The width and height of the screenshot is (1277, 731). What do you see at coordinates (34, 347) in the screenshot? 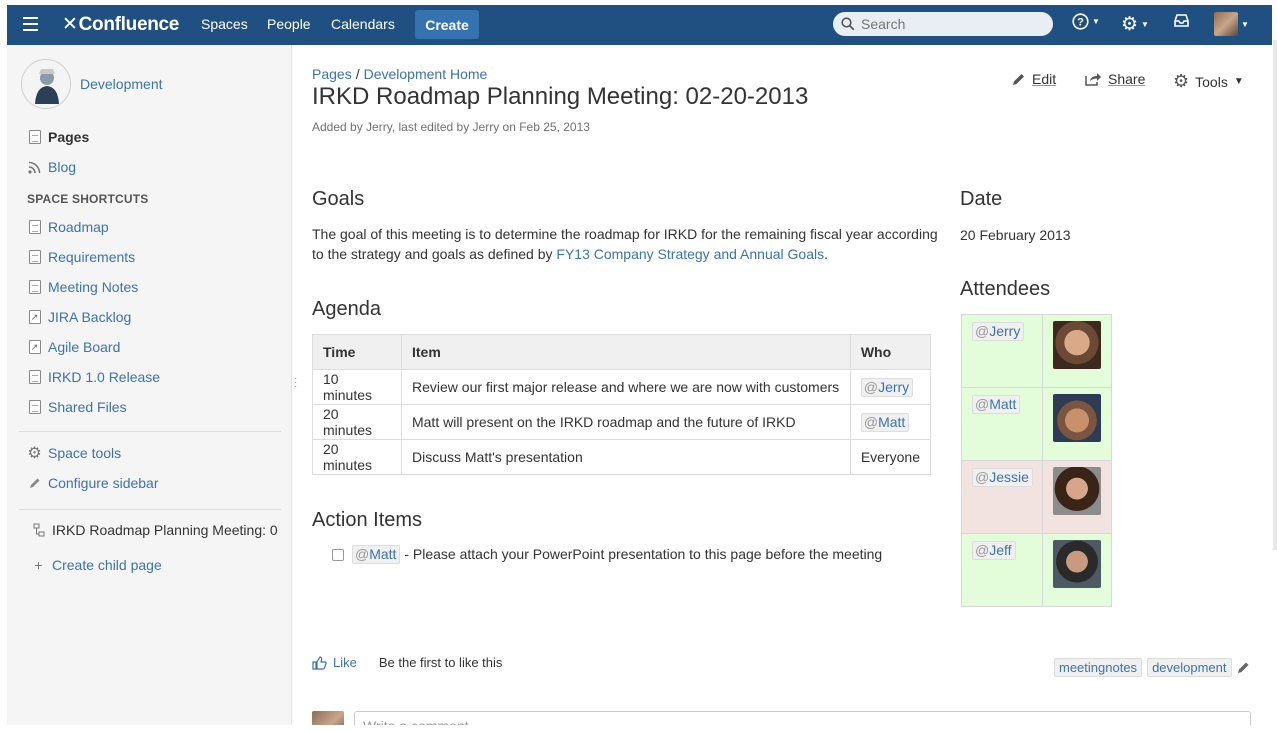
I see `external-link-icon: ↗` at bounding box center [34, 347].